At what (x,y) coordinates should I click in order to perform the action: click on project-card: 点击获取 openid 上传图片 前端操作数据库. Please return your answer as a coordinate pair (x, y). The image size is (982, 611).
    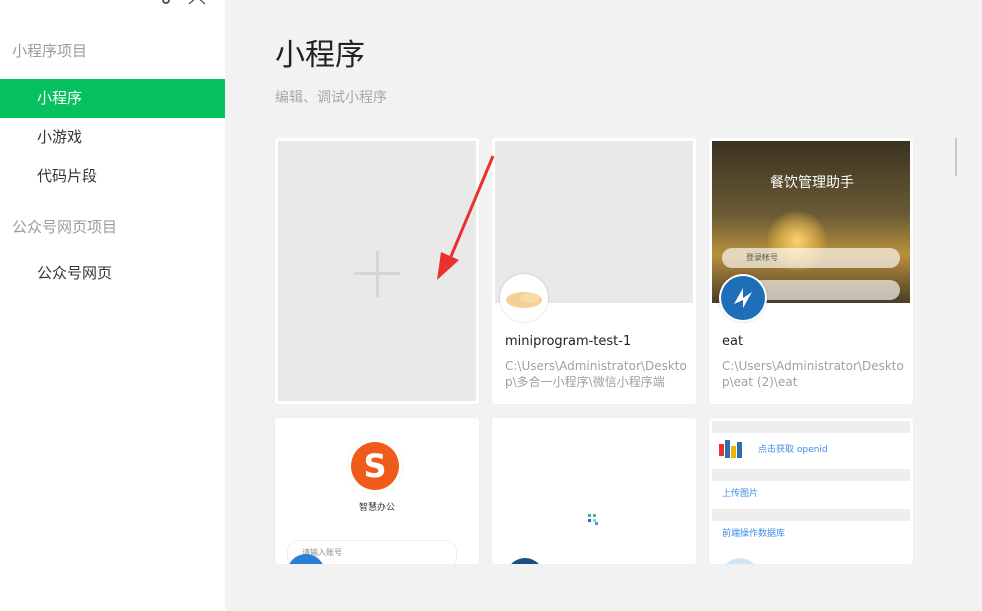
    Looking at the image, I should click on (811, 491).